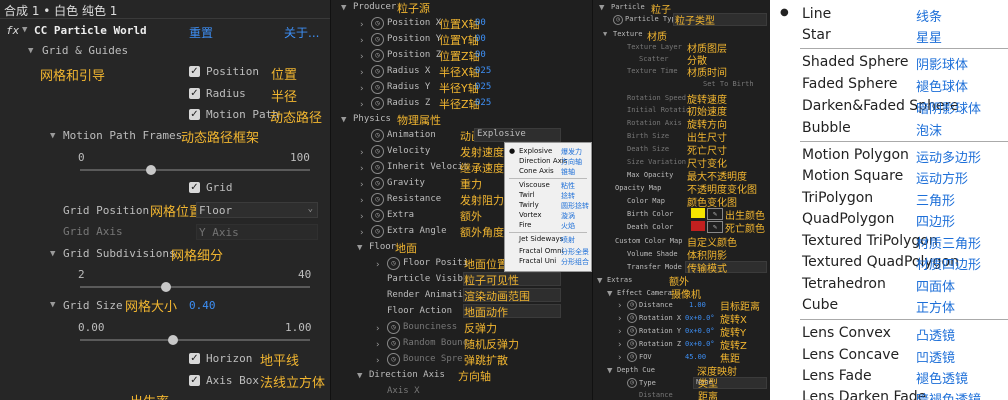  What do you see at coordinates (855, 62) in the screenshot?
I see `menu-item: Shaded Sphere` at bounding box center [855, 62].